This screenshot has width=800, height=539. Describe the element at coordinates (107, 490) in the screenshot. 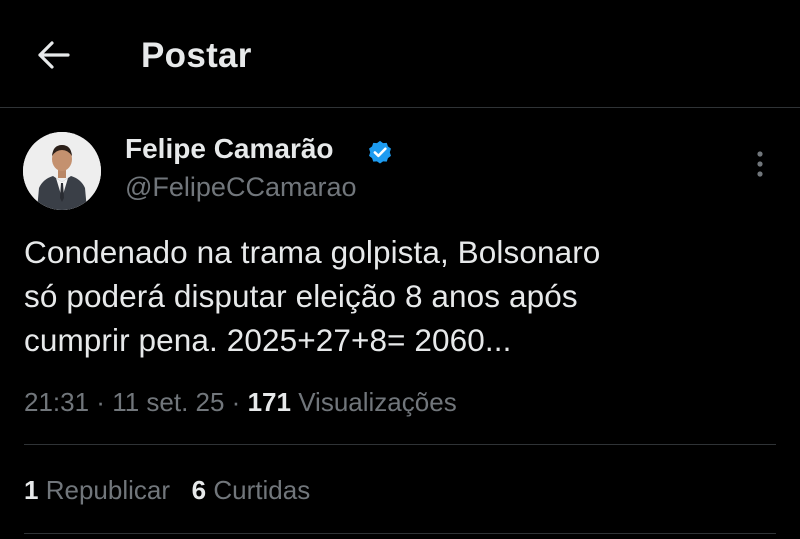

I see `reposts-label: Republicar` at that location.